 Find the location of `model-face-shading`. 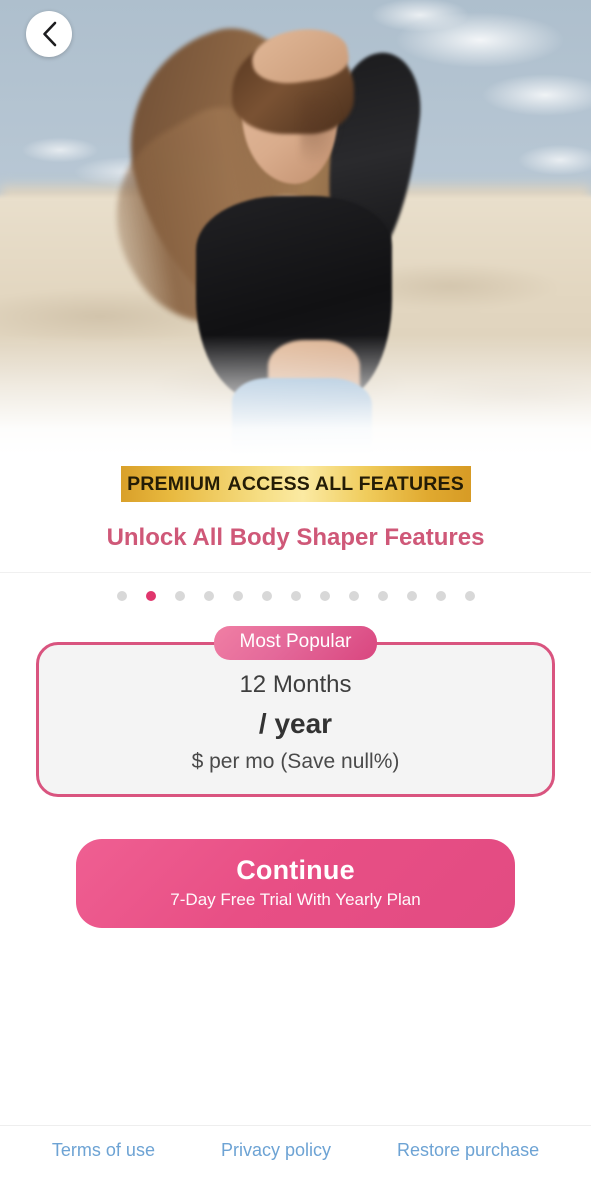

model-face-shading is located at coordinates (321, 131).